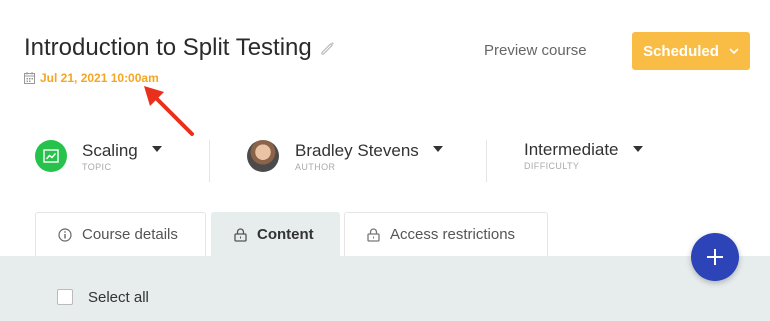 This screenshot has width=770, height=321. I want to click on topic-label: TOPIC, so click(97, 166).